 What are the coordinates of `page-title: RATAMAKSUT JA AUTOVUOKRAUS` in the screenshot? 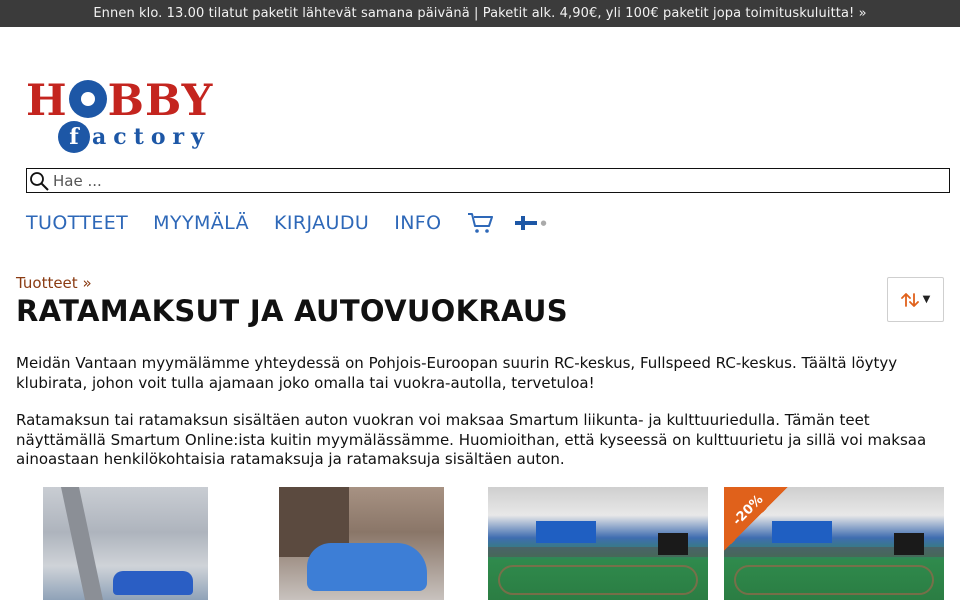 It's located at (292, 311).